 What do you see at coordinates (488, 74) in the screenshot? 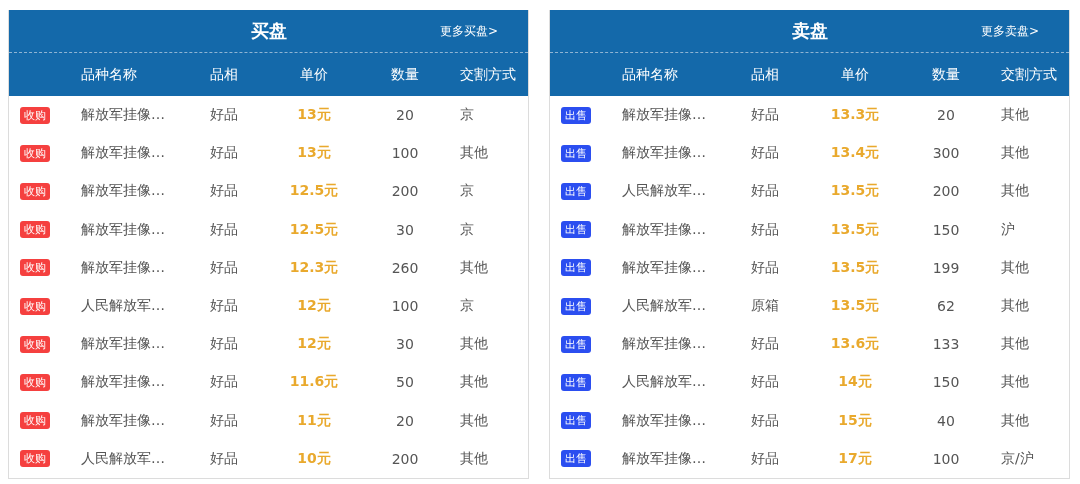
I see `column-header: 交割方式` at bounding box center [488, 74].